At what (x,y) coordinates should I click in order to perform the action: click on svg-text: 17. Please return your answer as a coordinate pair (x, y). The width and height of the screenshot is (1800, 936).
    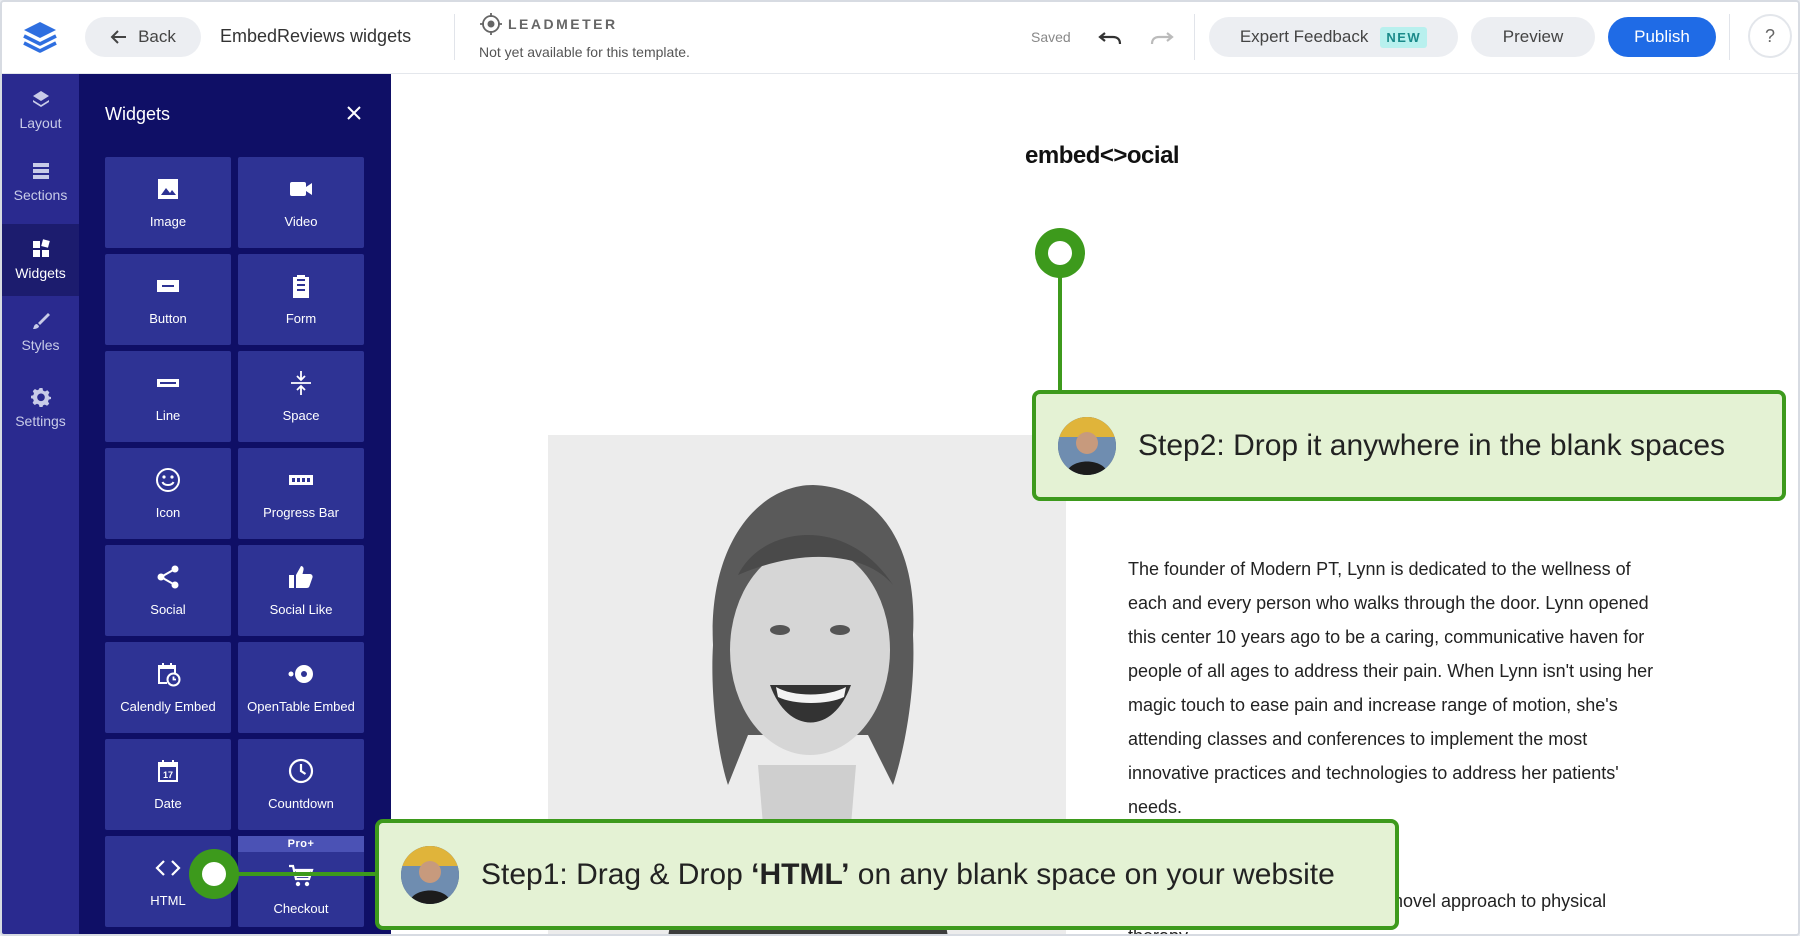
    Looking at the image, I should click on (168, 775).